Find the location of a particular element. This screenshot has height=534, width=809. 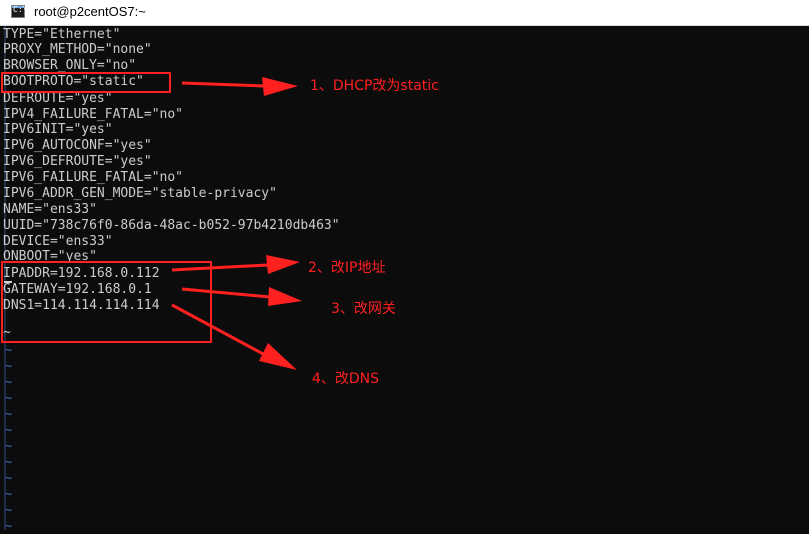

highlight-box-network-settings is located at coordinates (106, 302).